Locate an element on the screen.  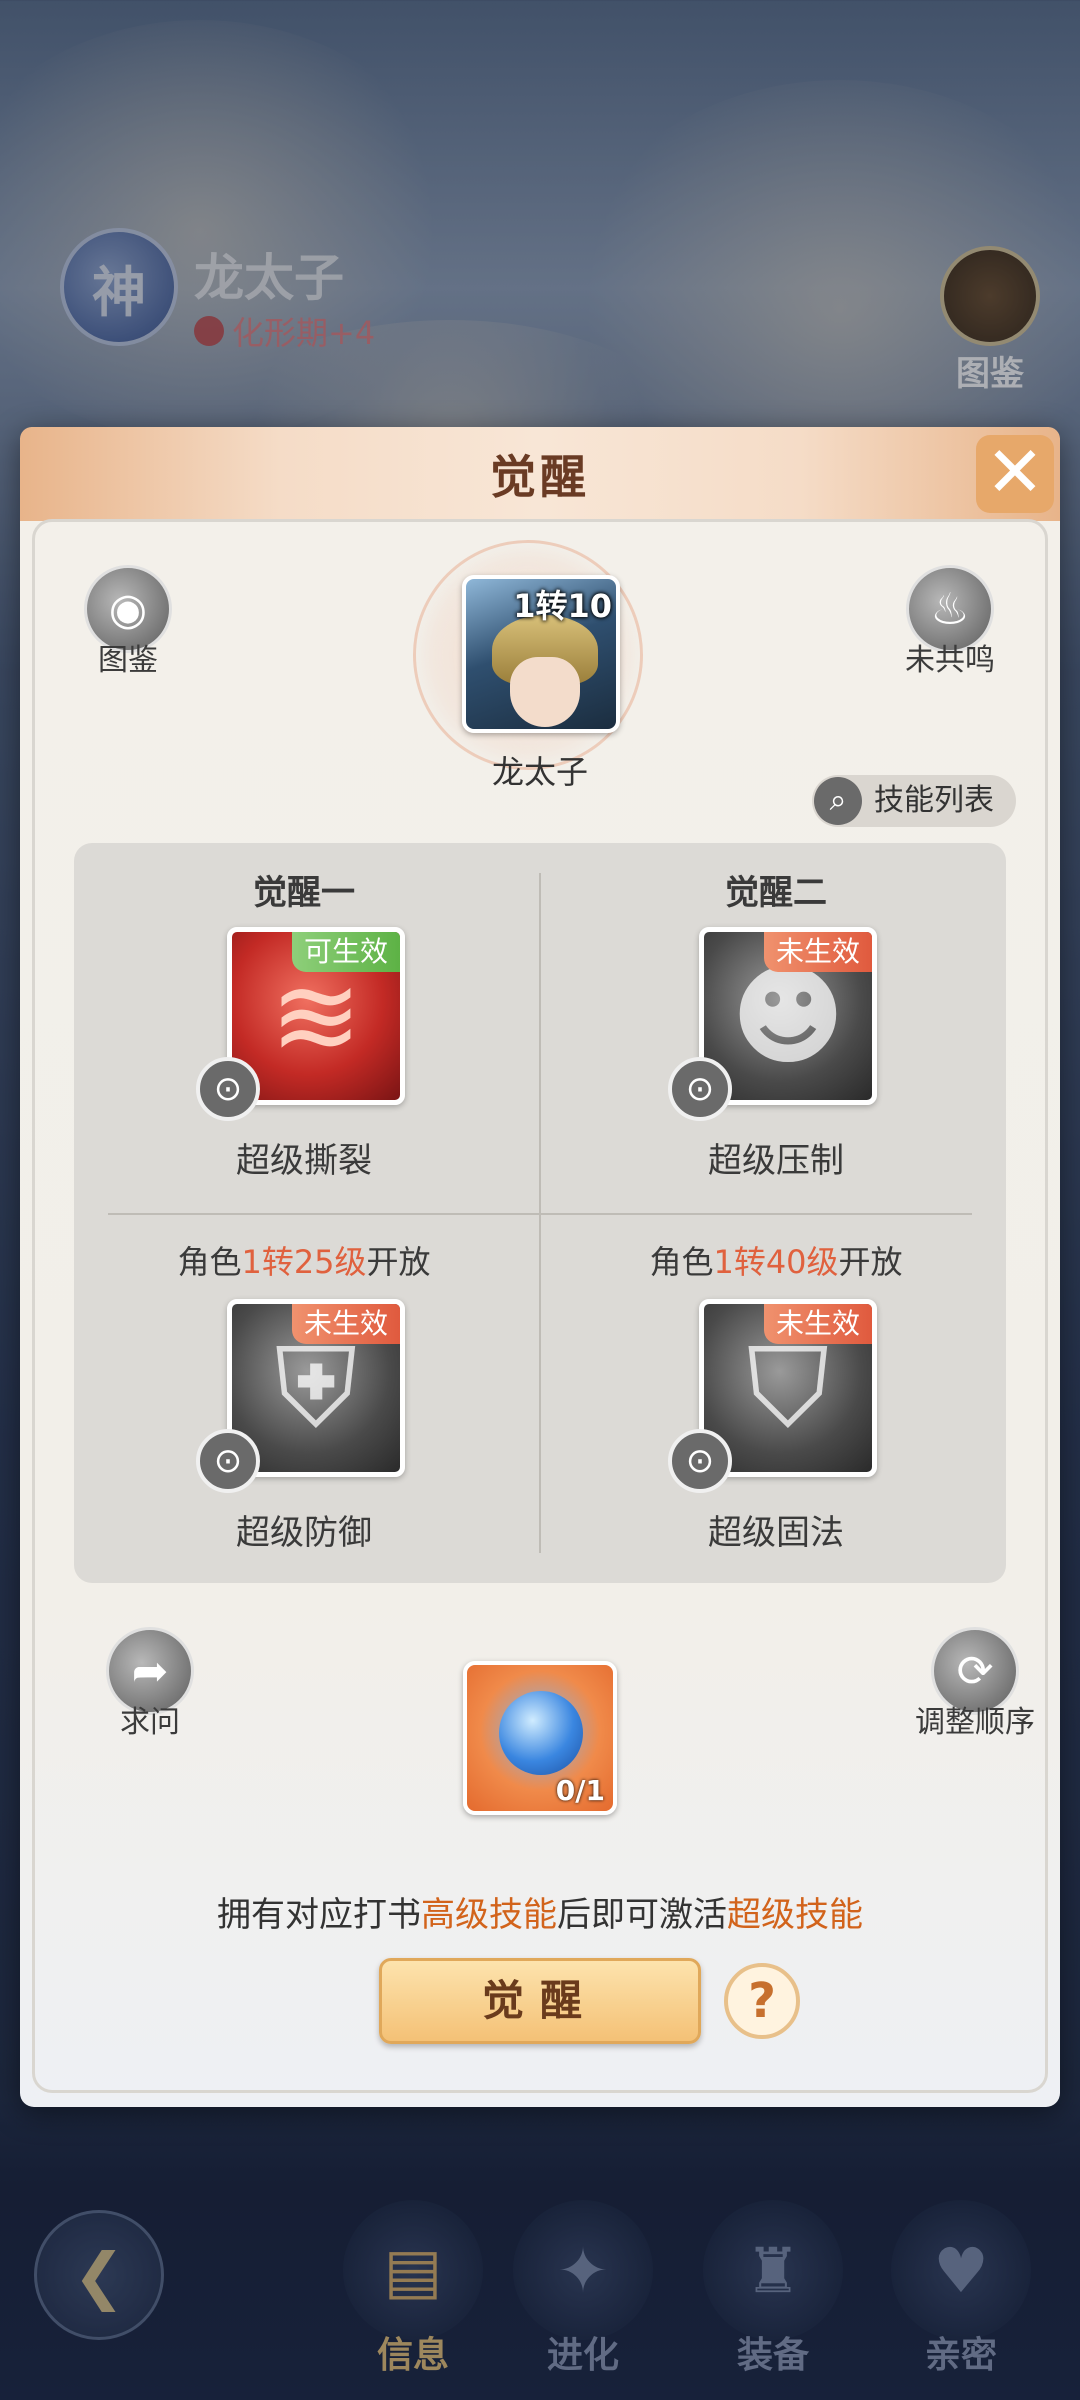
slot-requirement: 角色1转25级开放 is located at coordinates (304, 1260).